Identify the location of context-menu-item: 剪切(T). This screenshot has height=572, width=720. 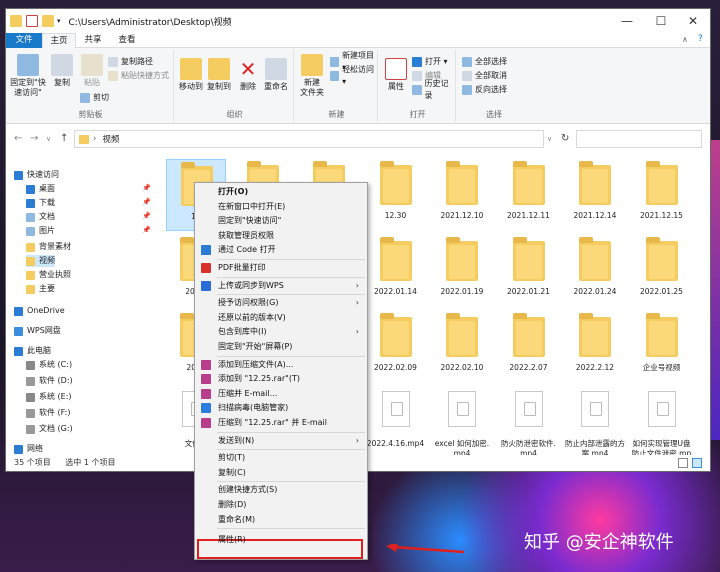
(281, 458).